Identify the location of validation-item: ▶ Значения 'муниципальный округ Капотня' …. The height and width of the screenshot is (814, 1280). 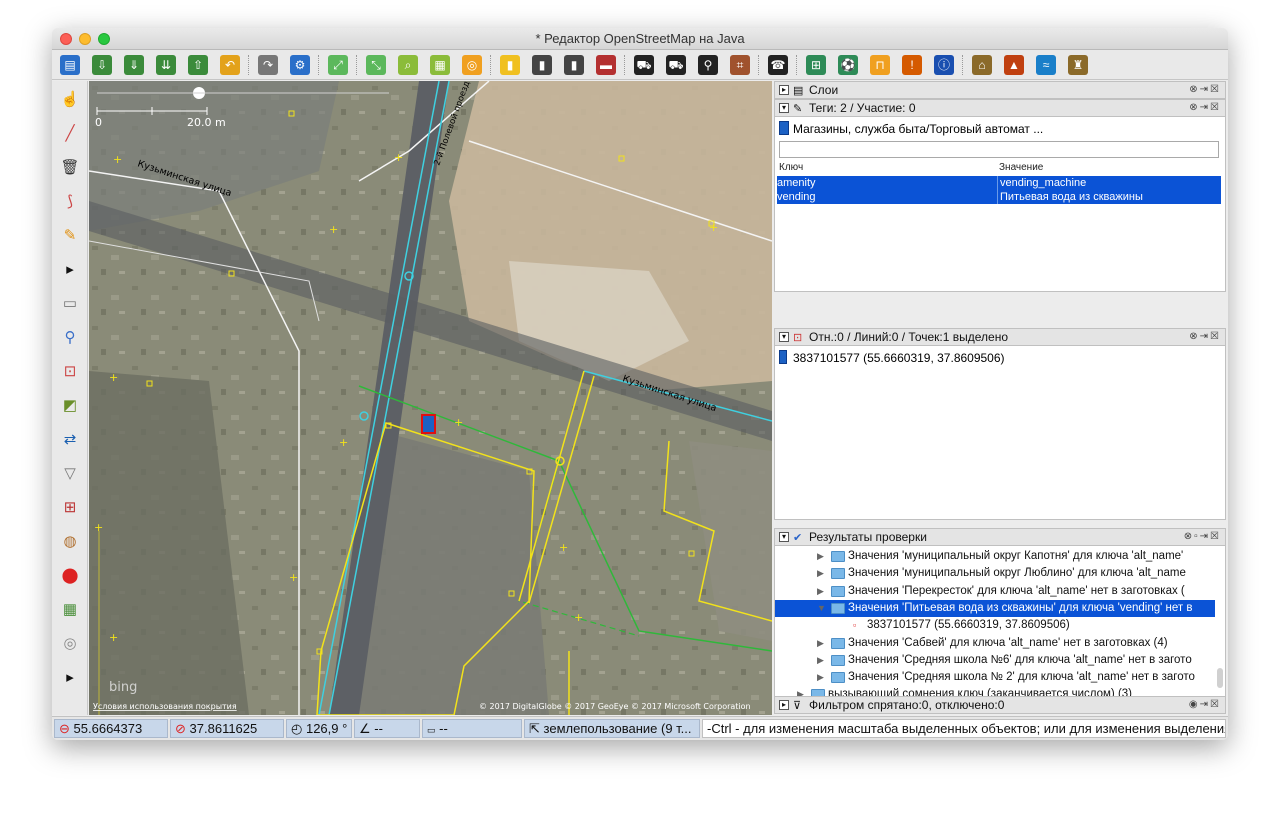
(995, 556).